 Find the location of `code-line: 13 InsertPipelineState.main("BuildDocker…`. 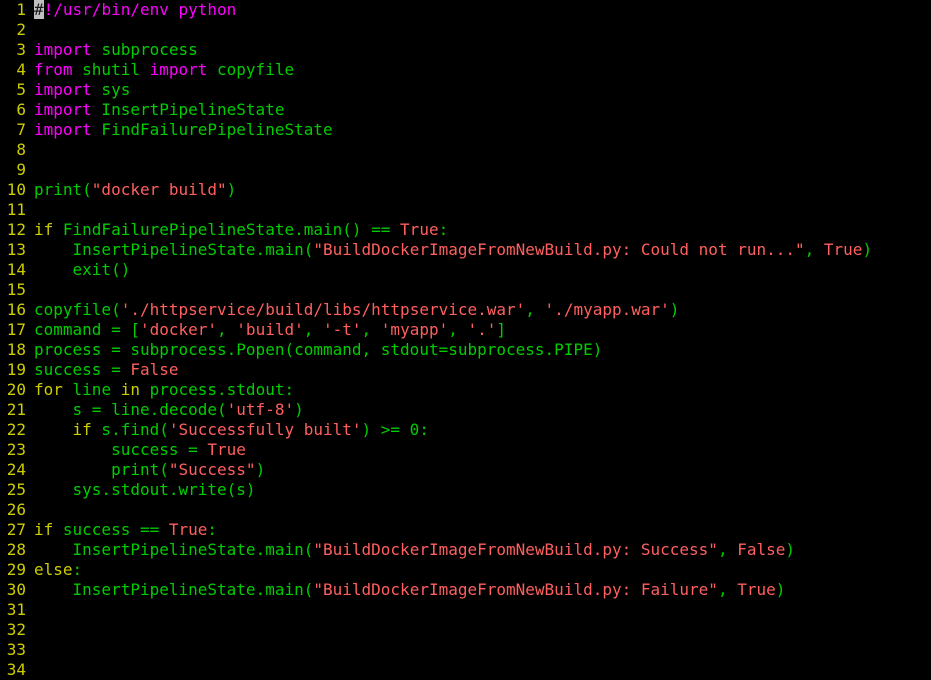

code-line: 13 InsertPipelineState.main("BuildDocker… is located at coordinates (465, 250).